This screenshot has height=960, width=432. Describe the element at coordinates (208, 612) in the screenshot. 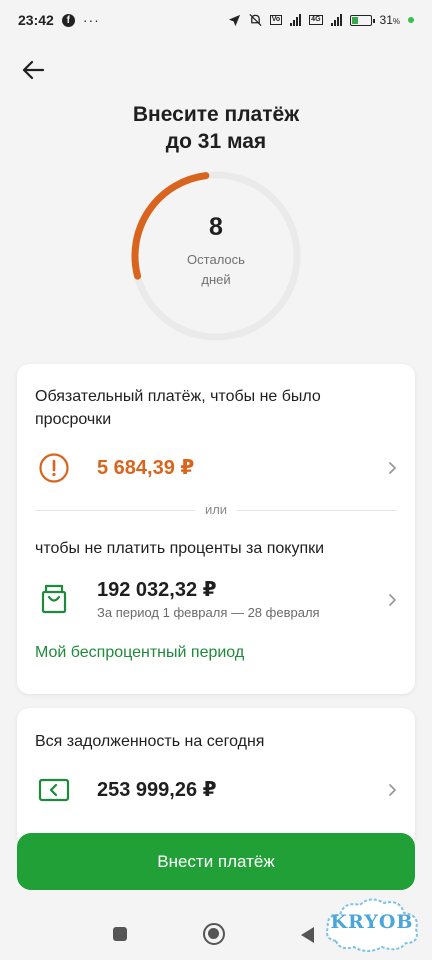

I see `grace-period: За период 1 февраля — 28 февраля` at that location.